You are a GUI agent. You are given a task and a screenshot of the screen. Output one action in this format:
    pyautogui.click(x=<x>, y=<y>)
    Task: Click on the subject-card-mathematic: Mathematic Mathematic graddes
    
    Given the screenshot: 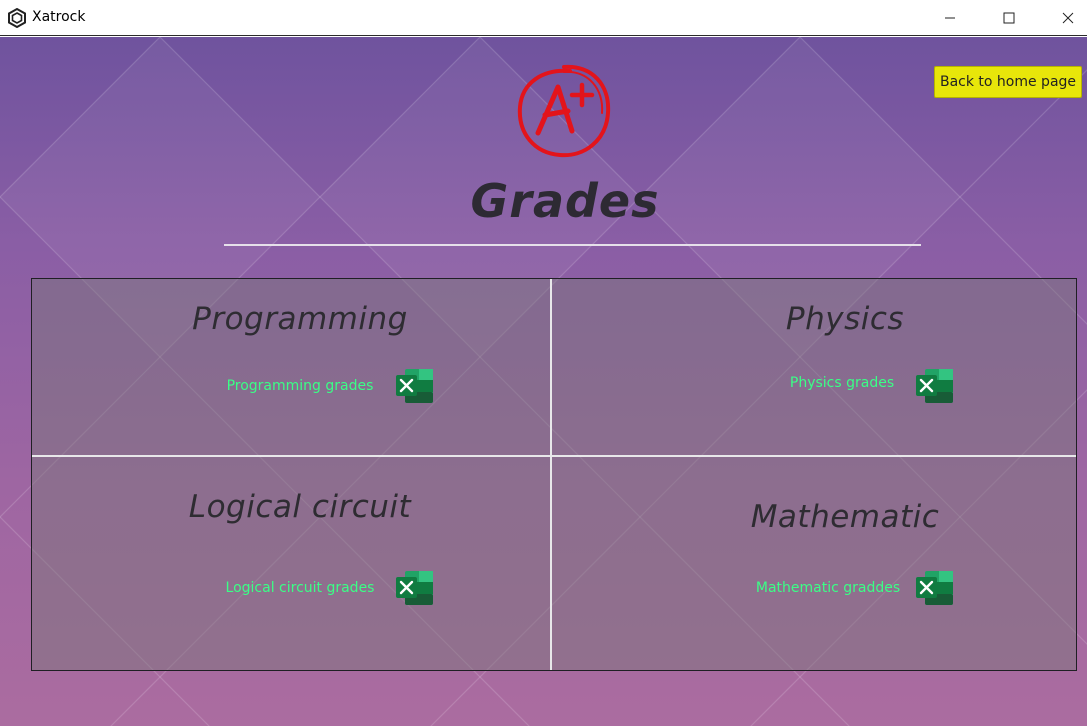 What is the action you would take?
    pyautogui.click(x=815, y=563)
    